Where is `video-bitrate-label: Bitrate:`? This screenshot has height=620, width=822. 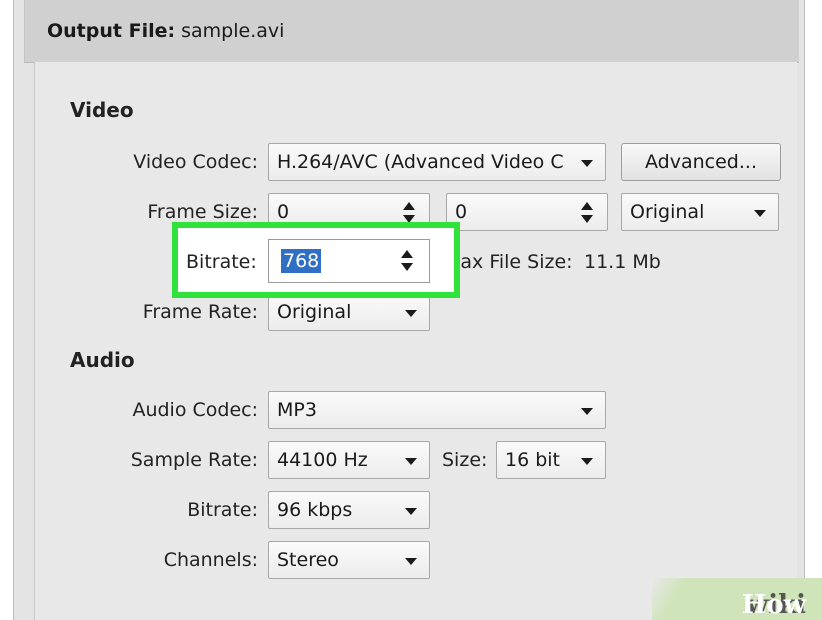 video-bitrate-label: Bitrate: is located at coordinates (221, 262).